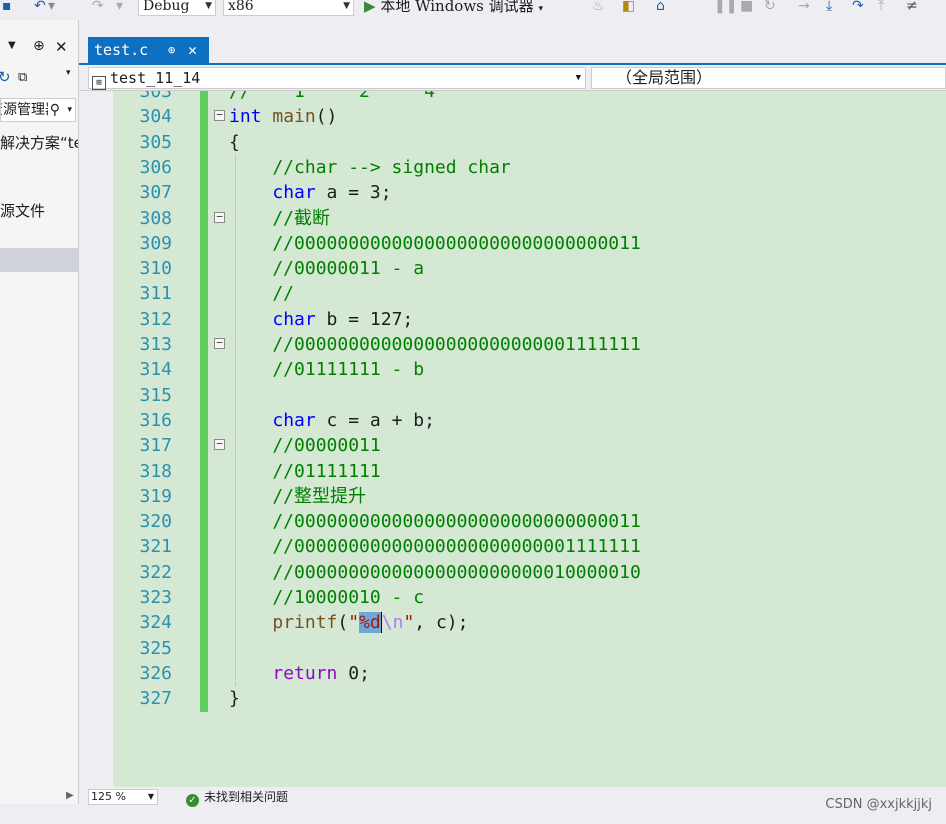 The height and width of the screenshot is (824, 946). What do you see at coordinates (517, 496) in the screenshot?
I see `code-line: 319 //整型提升` at bounding box center [517, 496].